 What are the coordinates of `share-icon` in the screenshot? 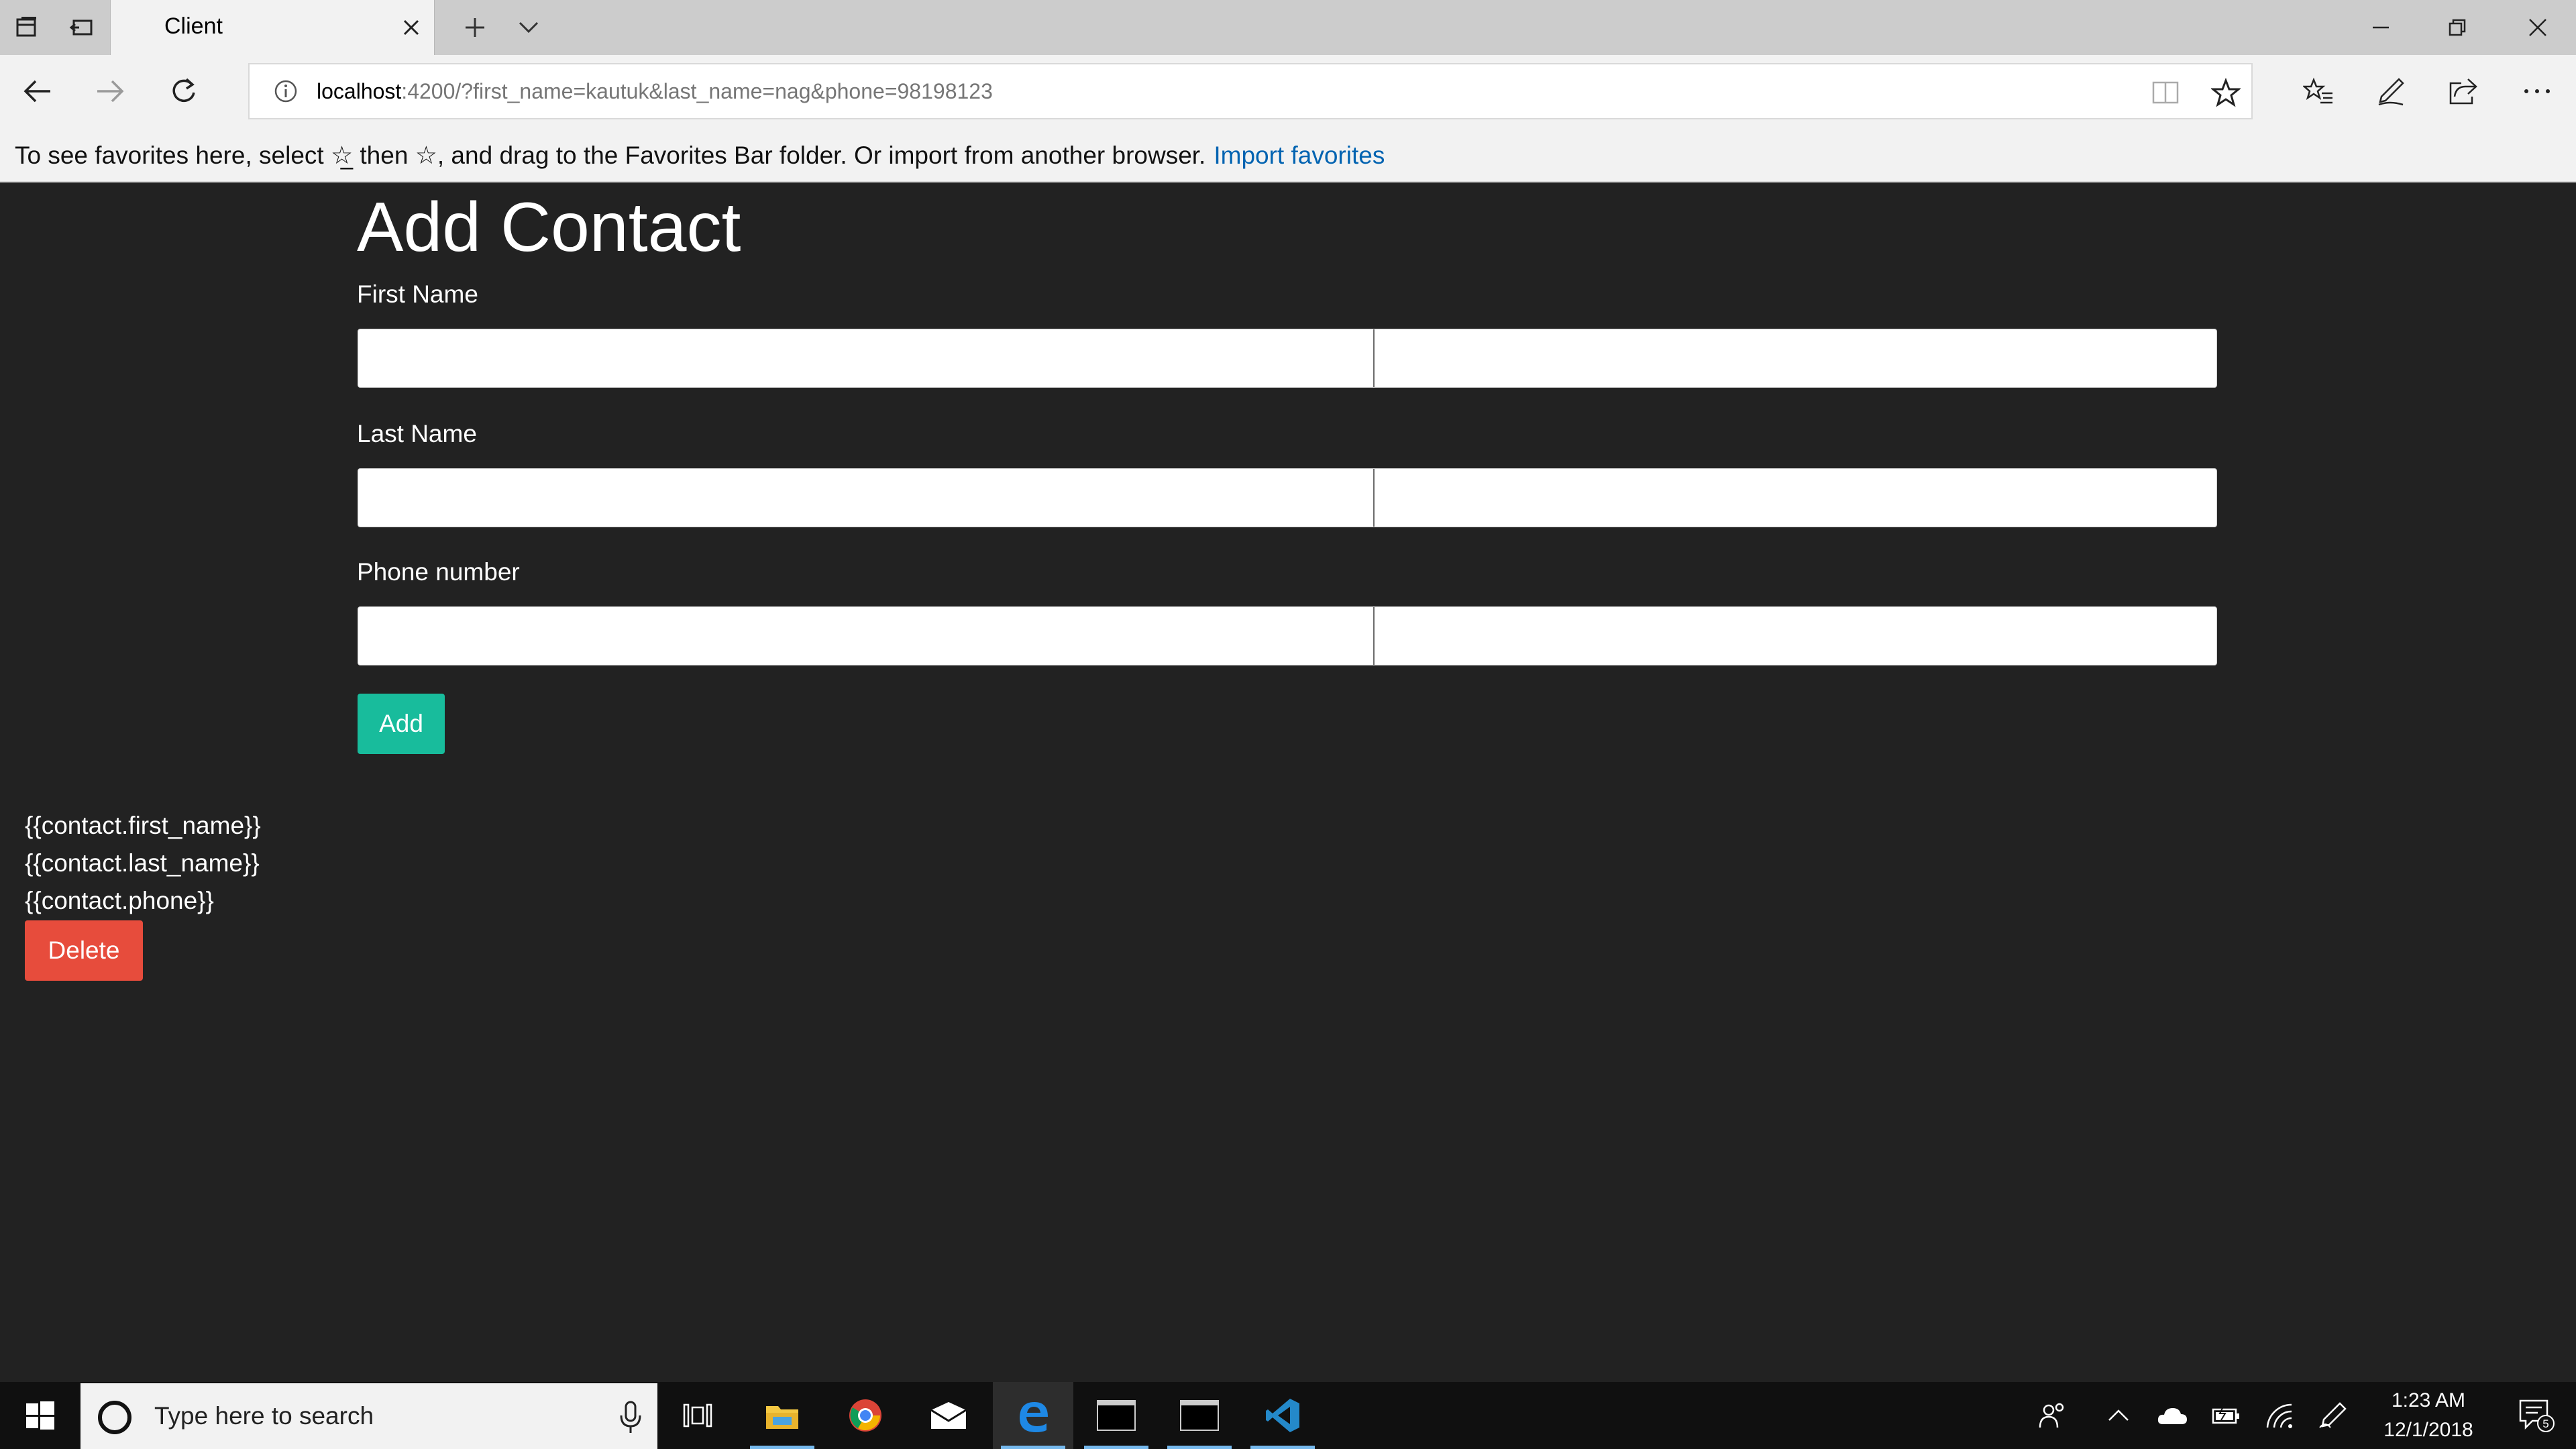 It's located at (2463, 91).